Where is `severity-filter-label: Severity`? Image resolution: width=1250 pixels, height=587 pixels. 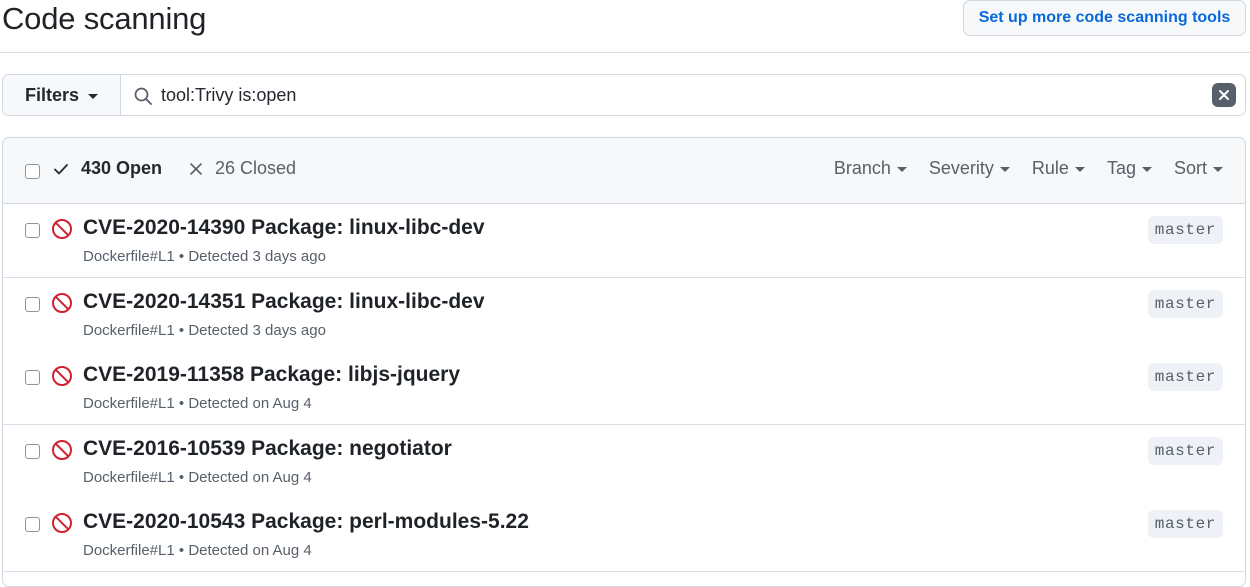
severity-filter-label: Severity is located at coordinates (961, 168).